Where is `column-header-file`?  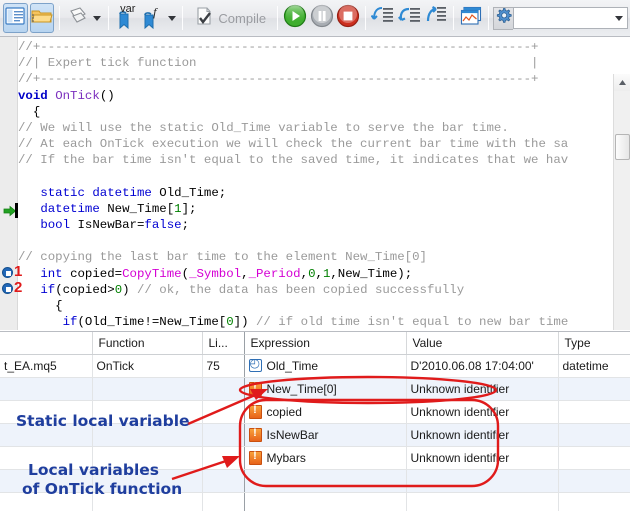 column-header-file is located at coordinates (46, 343).